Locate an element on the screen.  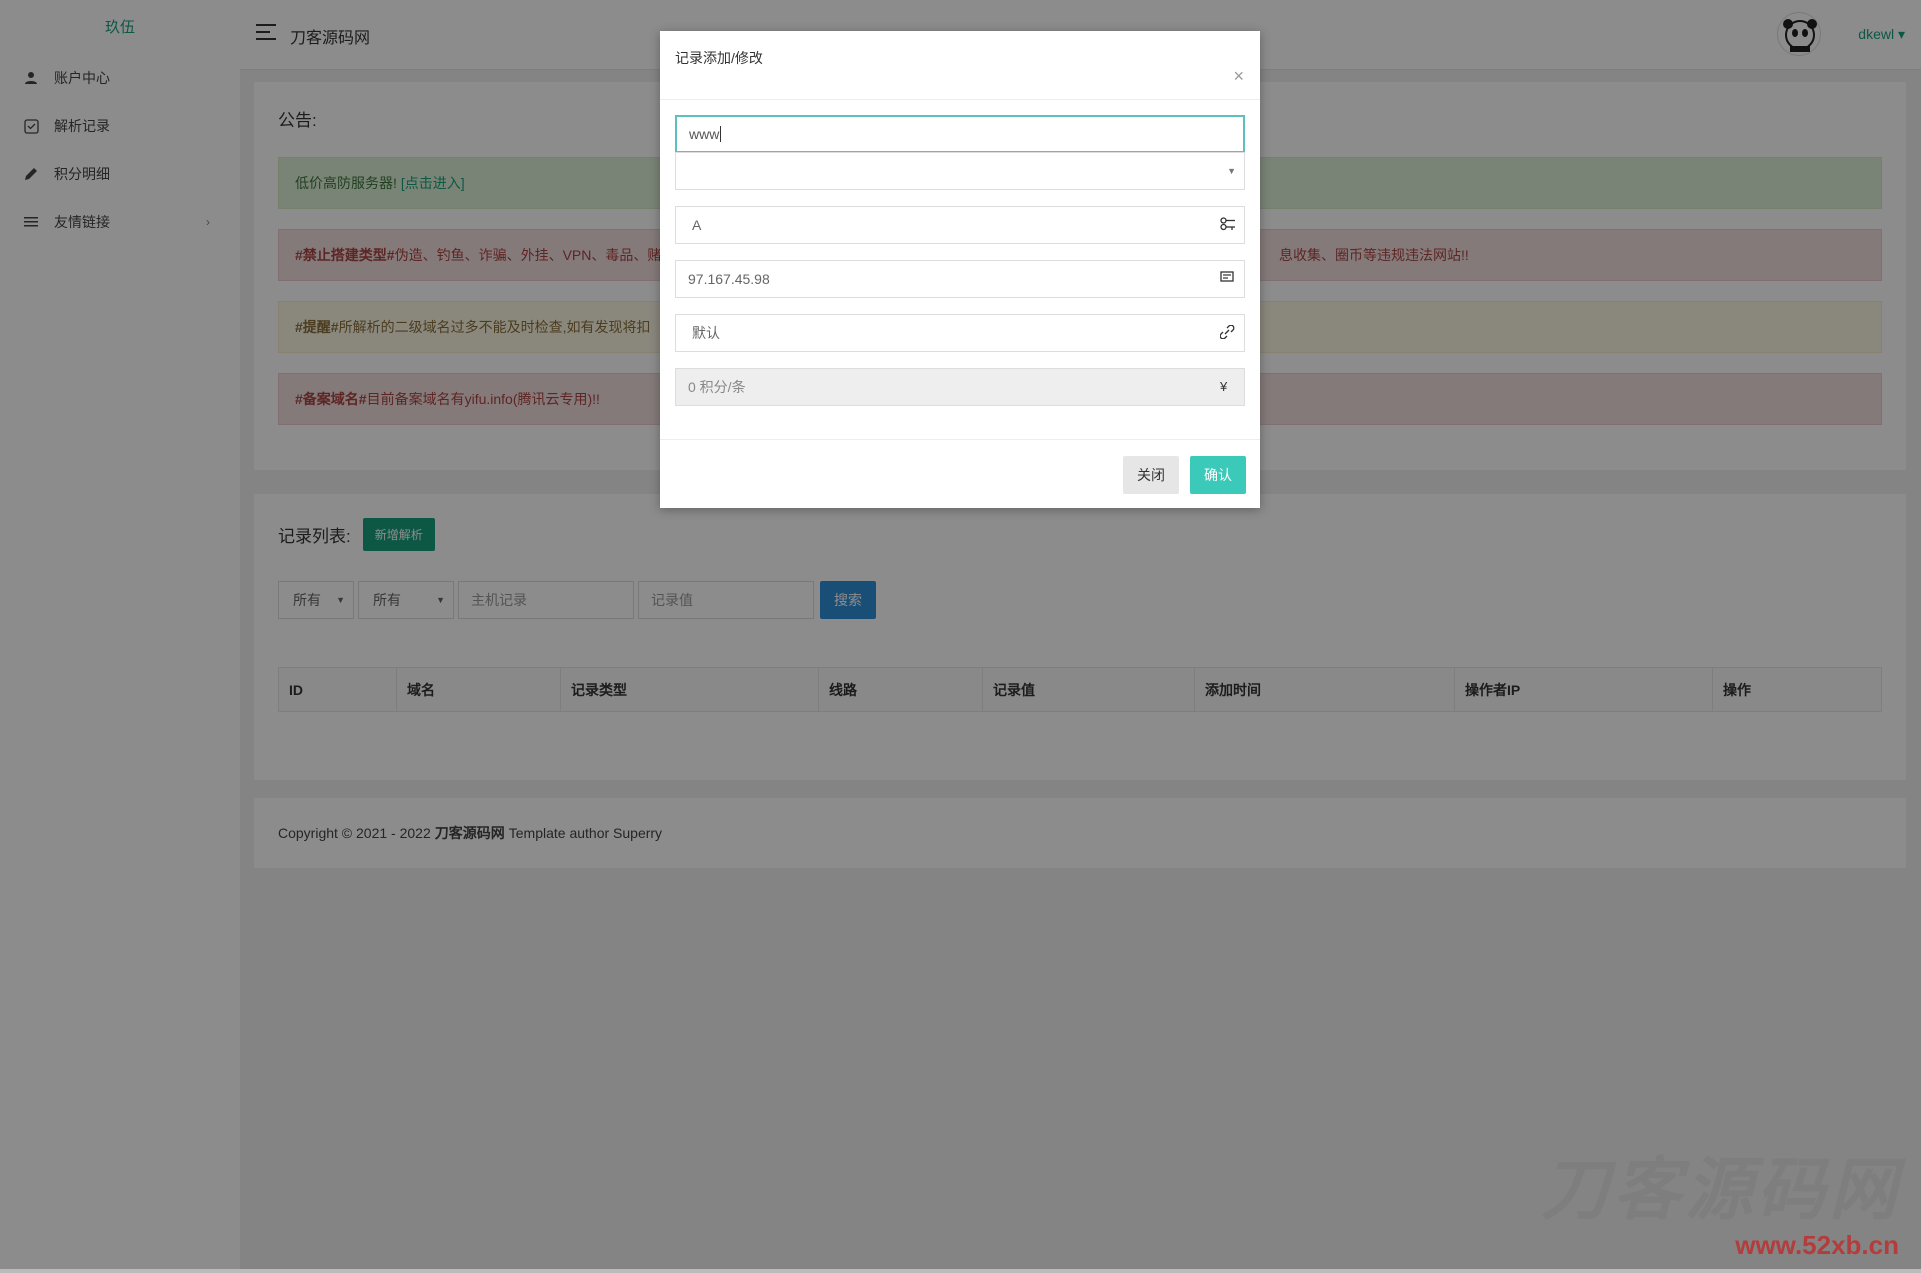
close-button: 关闭 is located at coordinates (1151, 475).